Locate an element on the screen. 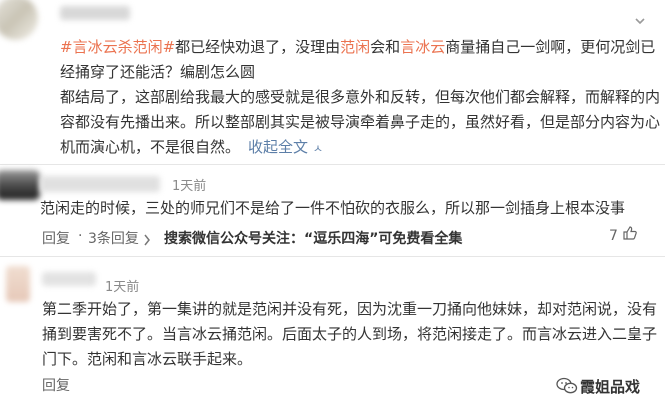 The image size is (665, 405). comment-text: 会和 is located at coordinates (385, 47).